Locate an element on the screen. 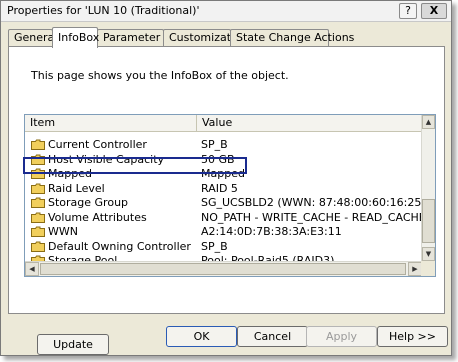 The width and height of the screenshot is (458, 362). tab-state-change-actions: State Change Actions is located at coordinates (292, 37).